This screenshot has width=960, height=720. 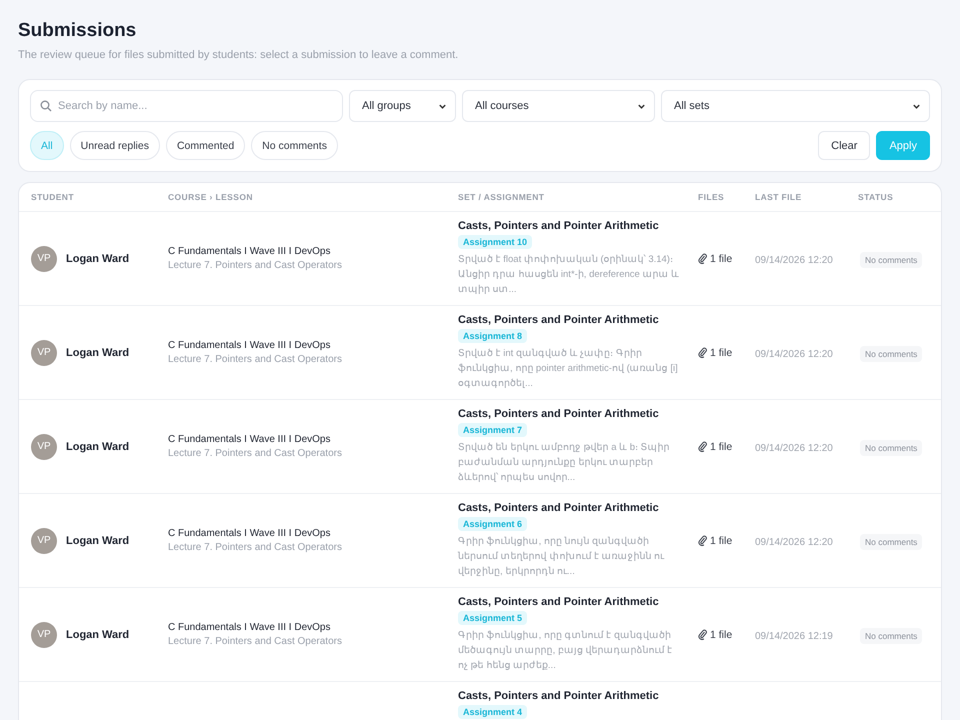 I want to click on submission-row: Casts, Pointers and Pointer Arithmetic Assignment 4, so click(x=480, y=701).